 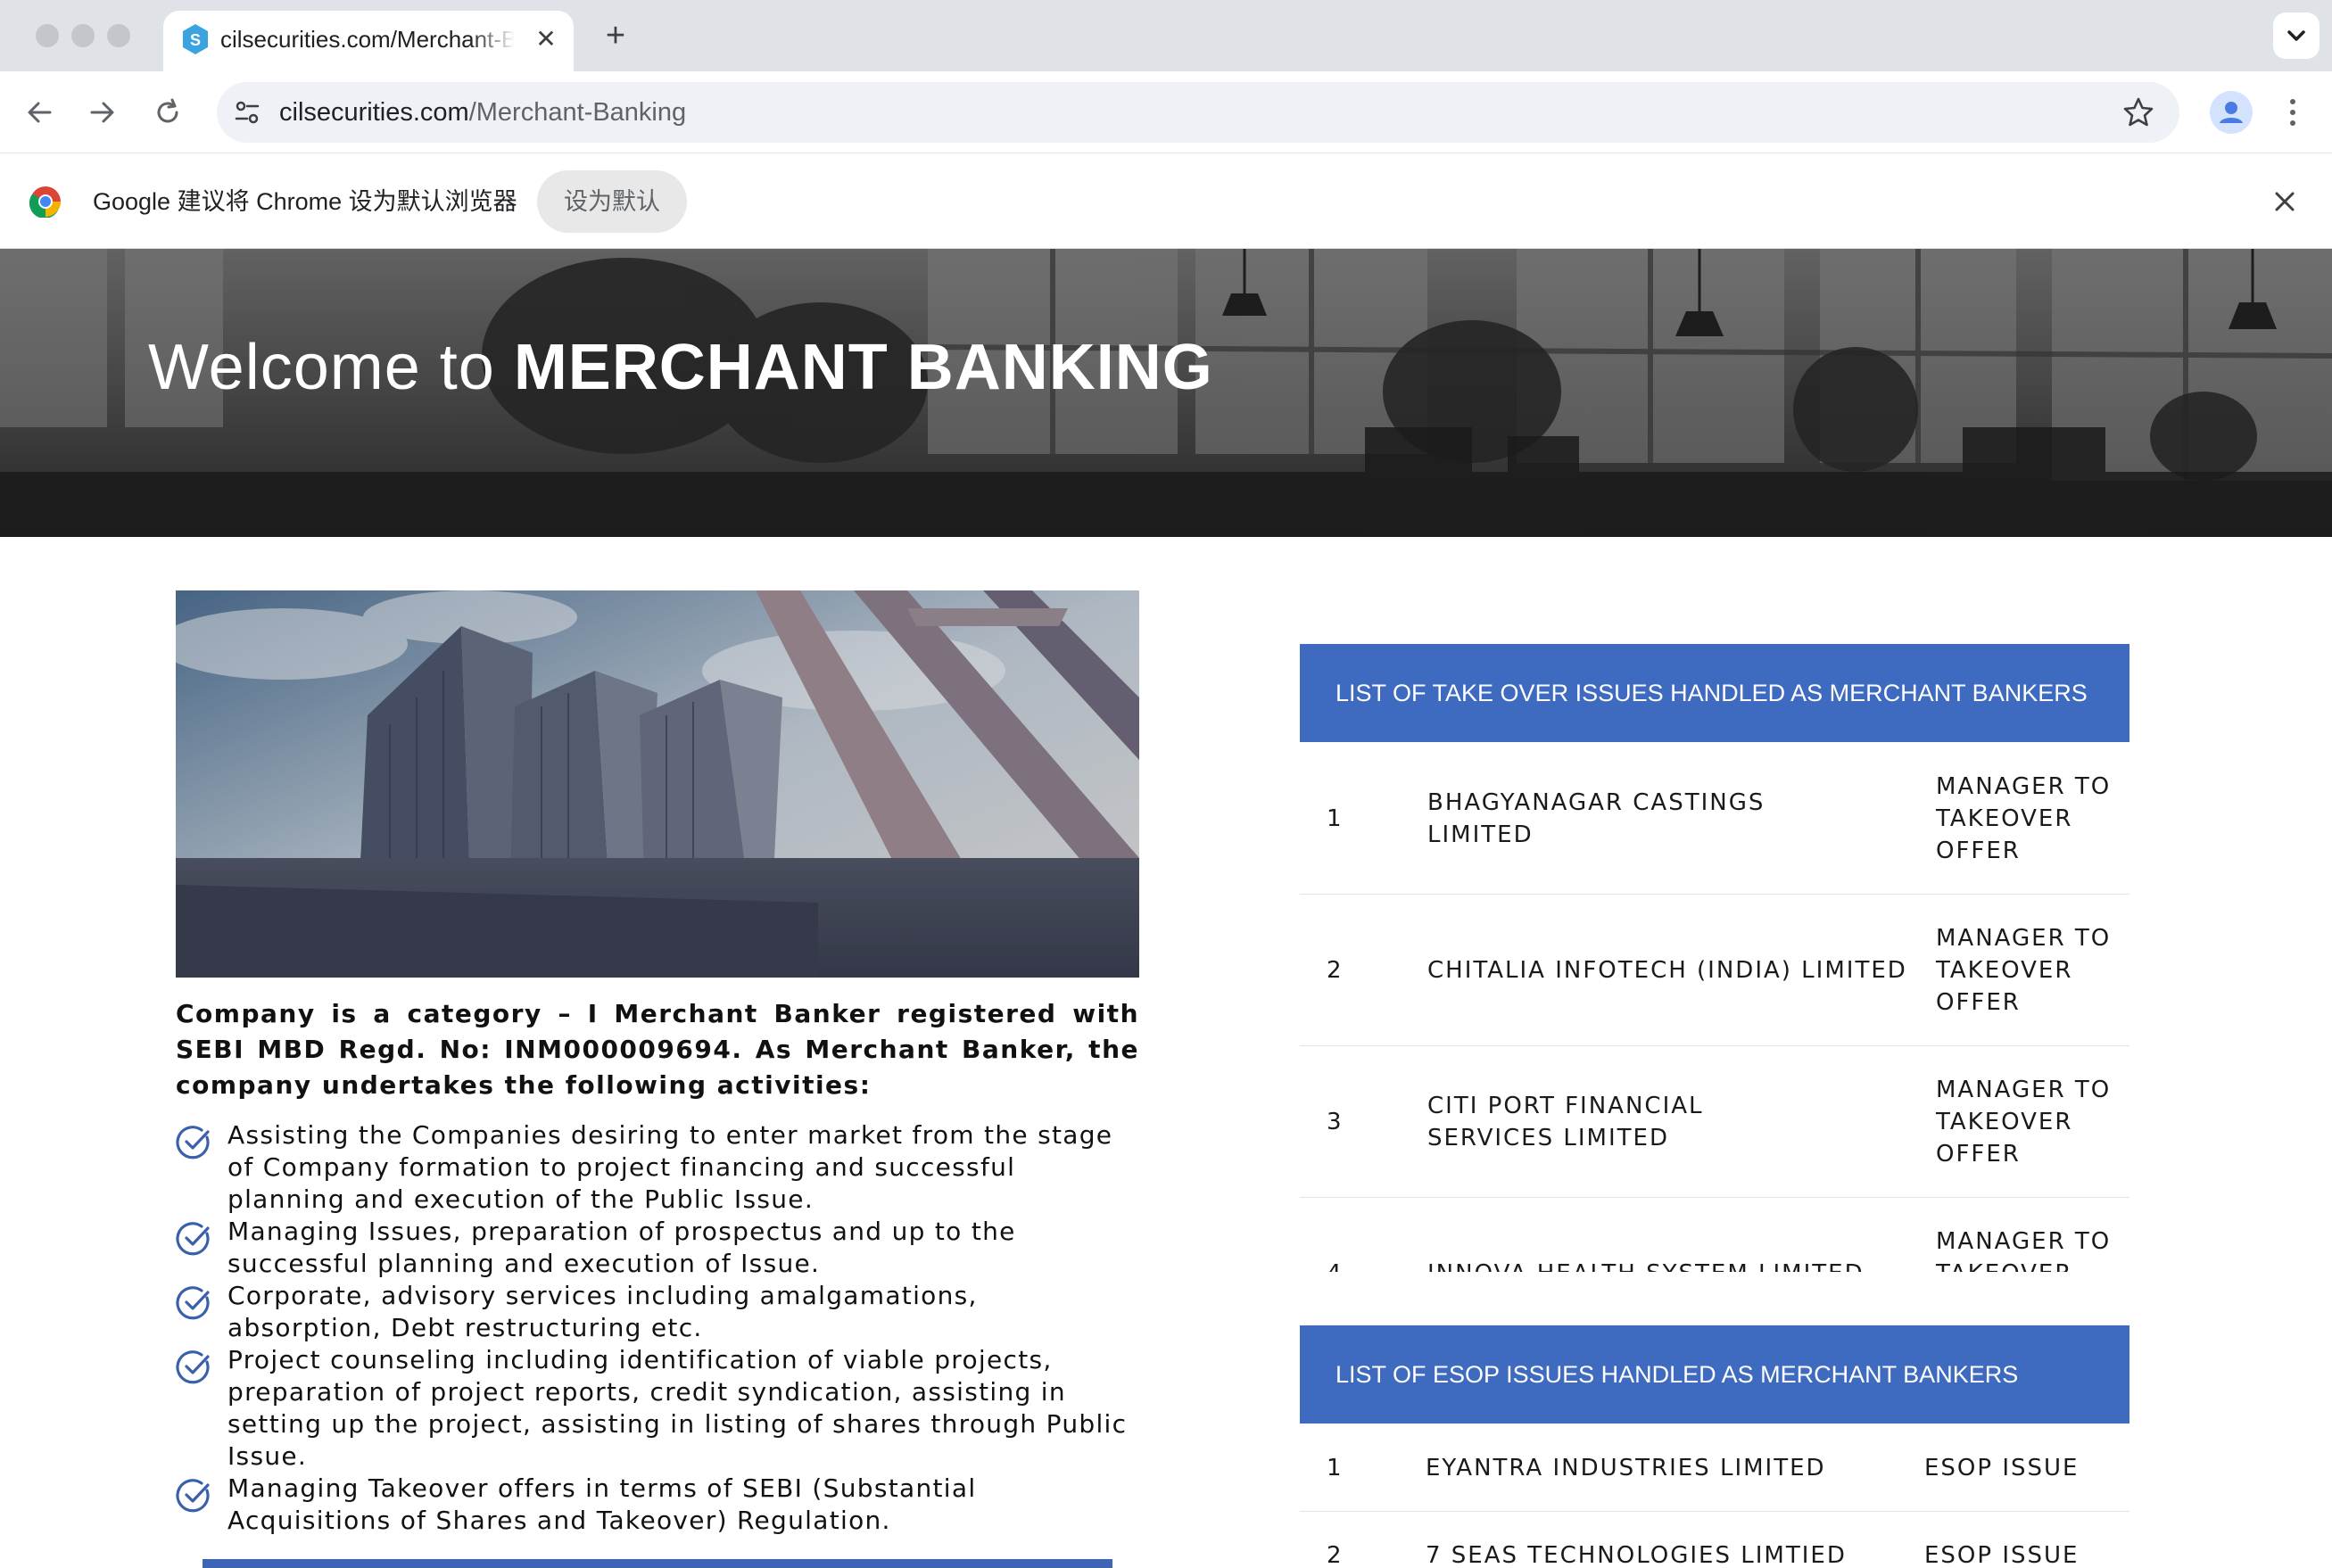 I want to click on browser-toolbar: cilsecurities.com/Merchant-Banking, so click(x=1166, y=112).